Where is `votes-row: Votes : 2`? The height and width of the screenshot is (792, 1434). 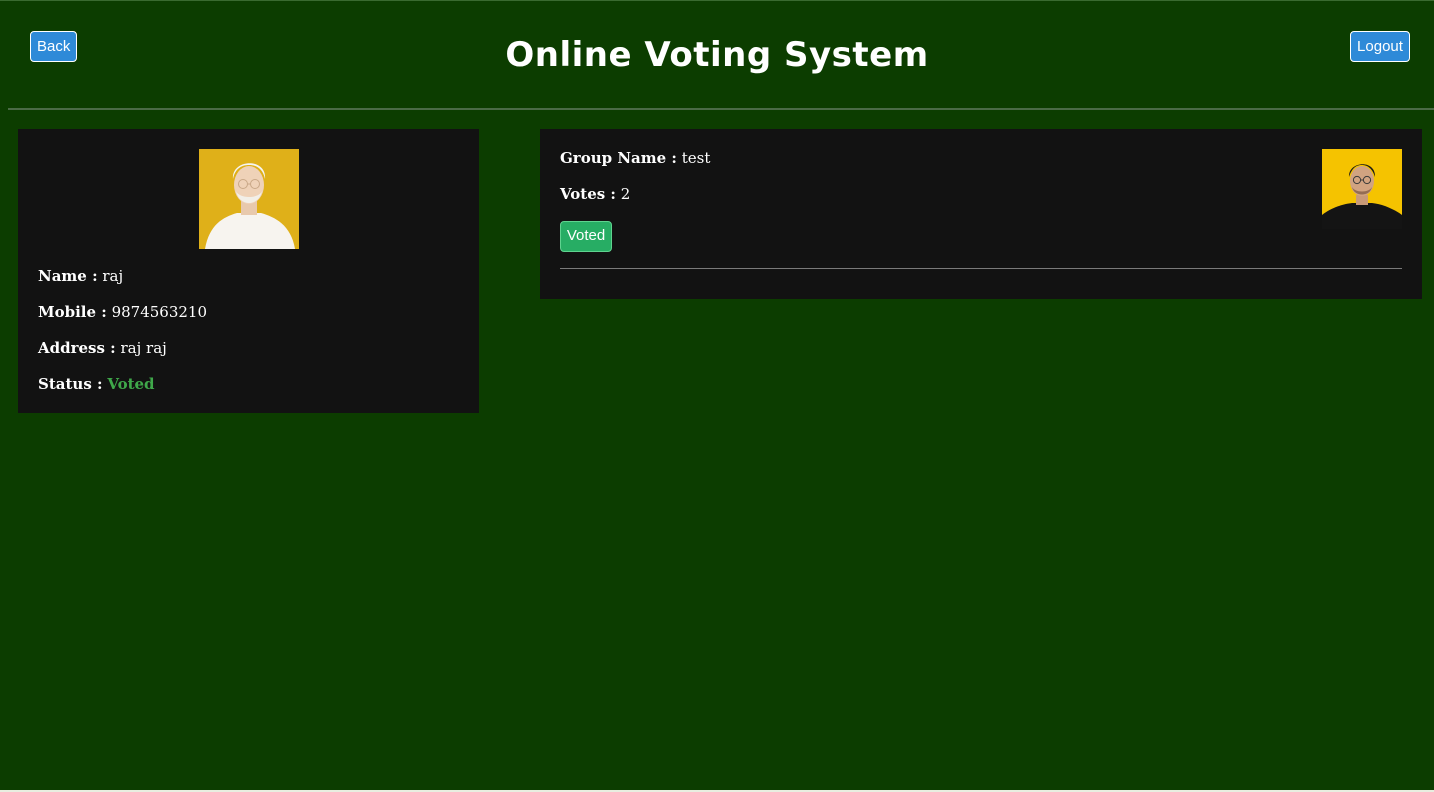
votes-row: Votes : 2 is located at coordinates (595, 194).